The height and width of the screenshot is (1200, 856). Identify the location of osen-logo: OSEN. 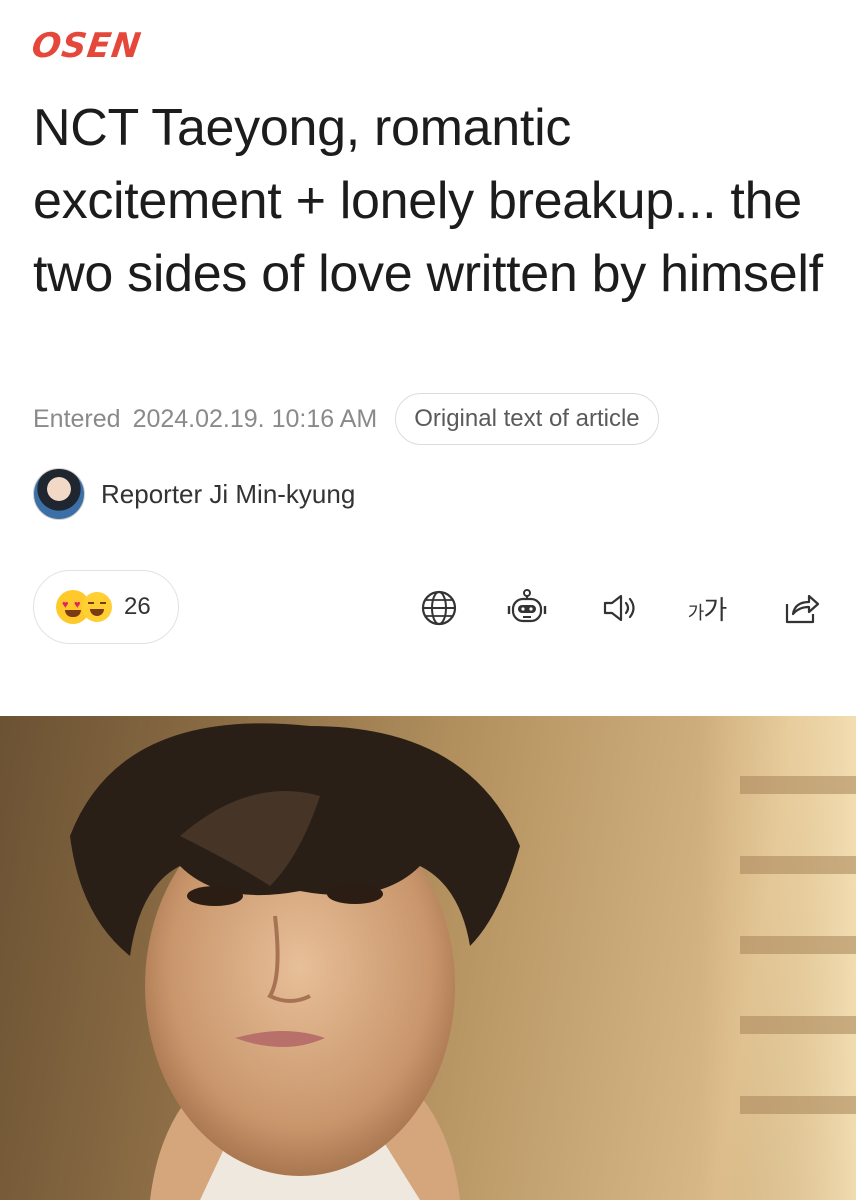
(86, 46).